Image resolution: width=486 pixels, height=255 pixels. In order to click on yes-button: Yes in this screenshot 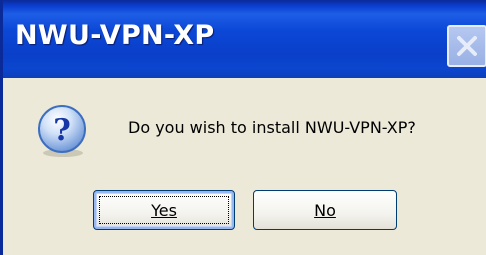, I will do `click(164, 210)`.